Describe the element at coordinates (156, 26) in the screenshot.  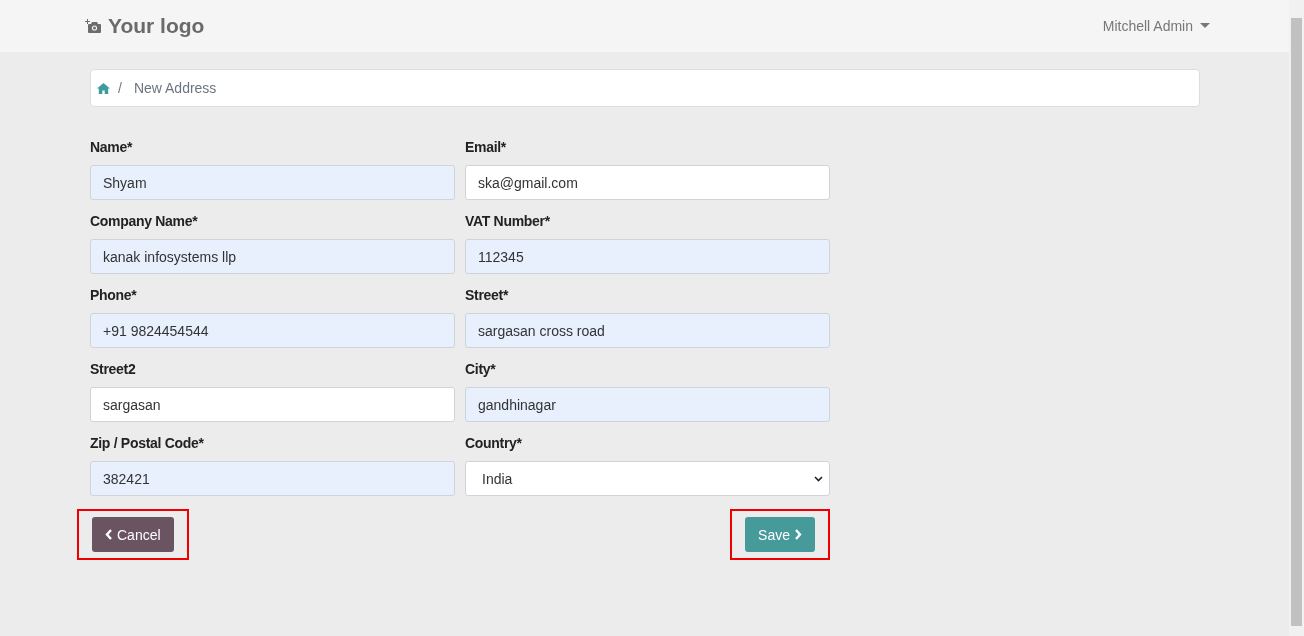
I see `logo-text: Your logo` at that location.